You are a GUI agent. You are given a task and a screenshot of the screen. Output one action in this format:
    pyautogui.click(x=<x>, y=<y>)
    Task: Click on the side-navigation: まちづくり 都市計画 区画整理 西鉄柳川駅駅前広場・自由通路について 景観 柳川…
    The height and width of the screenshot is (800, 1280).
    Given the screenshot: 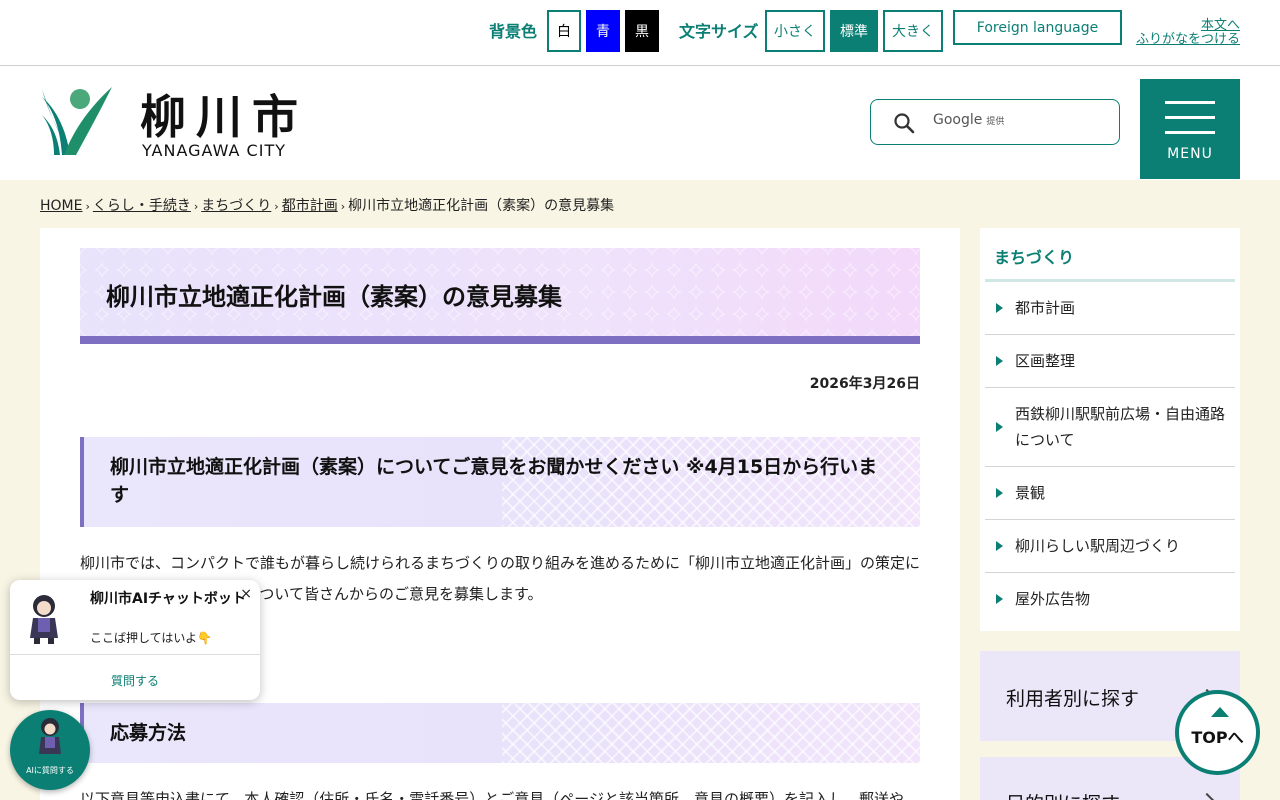 What is the action you would take?
    pyautogui.click(x=1110, y=429)
    